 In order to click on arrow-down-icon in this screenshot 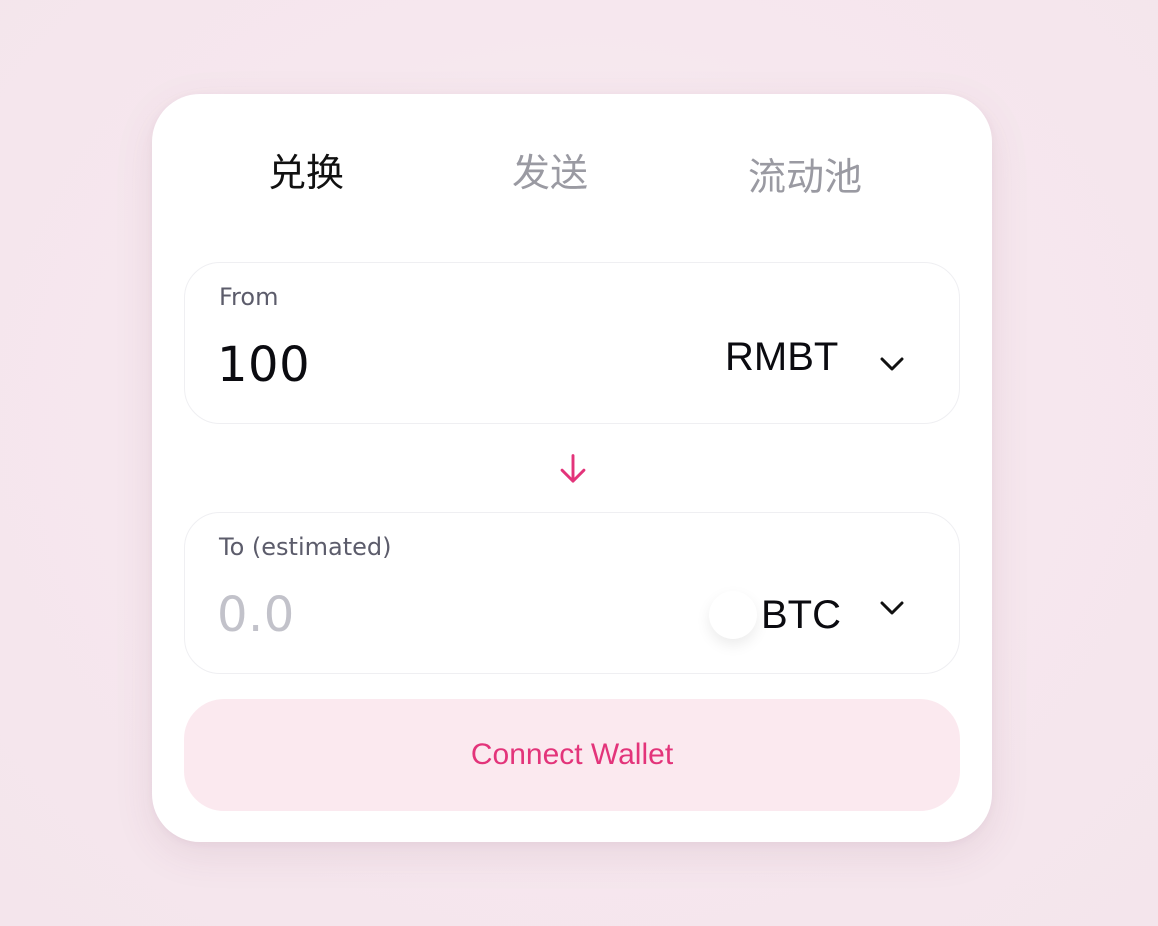, I will do `click(573, 469)`.